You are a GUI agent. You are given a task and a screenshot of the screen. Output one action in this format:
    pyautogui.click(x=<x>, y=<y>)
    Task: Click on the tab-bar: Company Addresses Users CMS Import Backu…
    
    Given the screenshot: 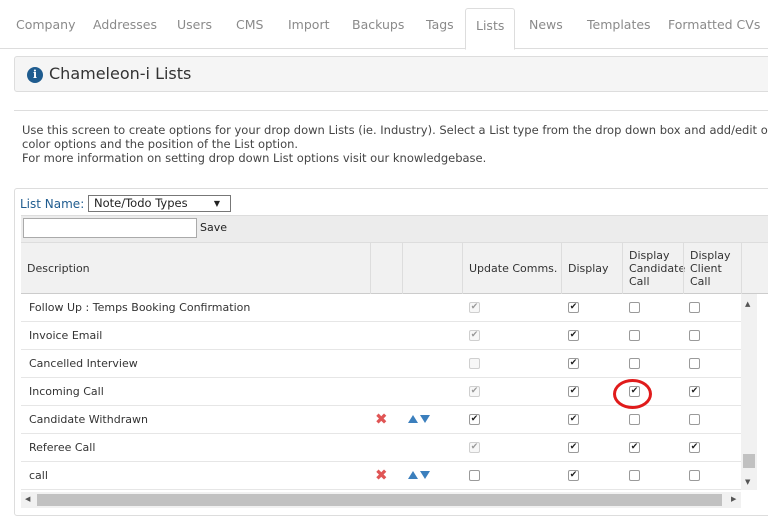 What is the action you would take?
    pyautogui.click(x=384, y=25)
    